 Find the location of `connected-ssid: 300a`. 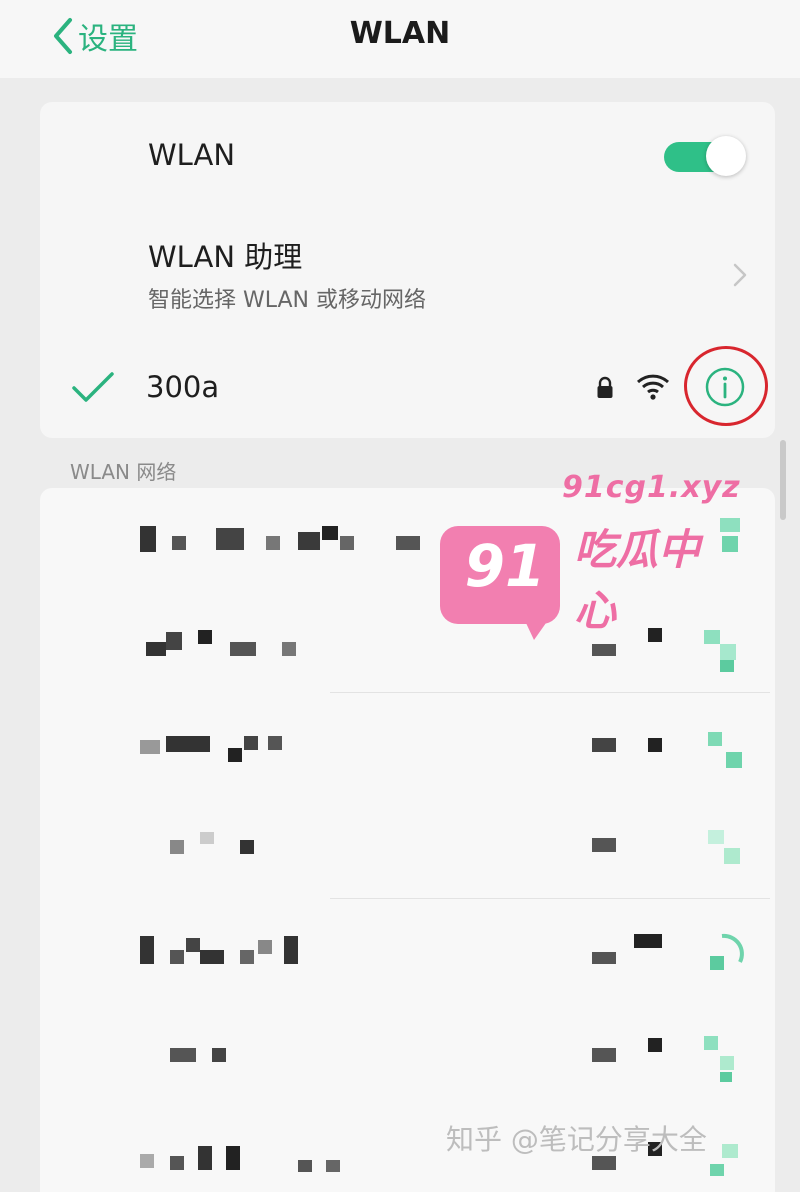

connected-ssid: 300a is located at coordinates (183, 387).